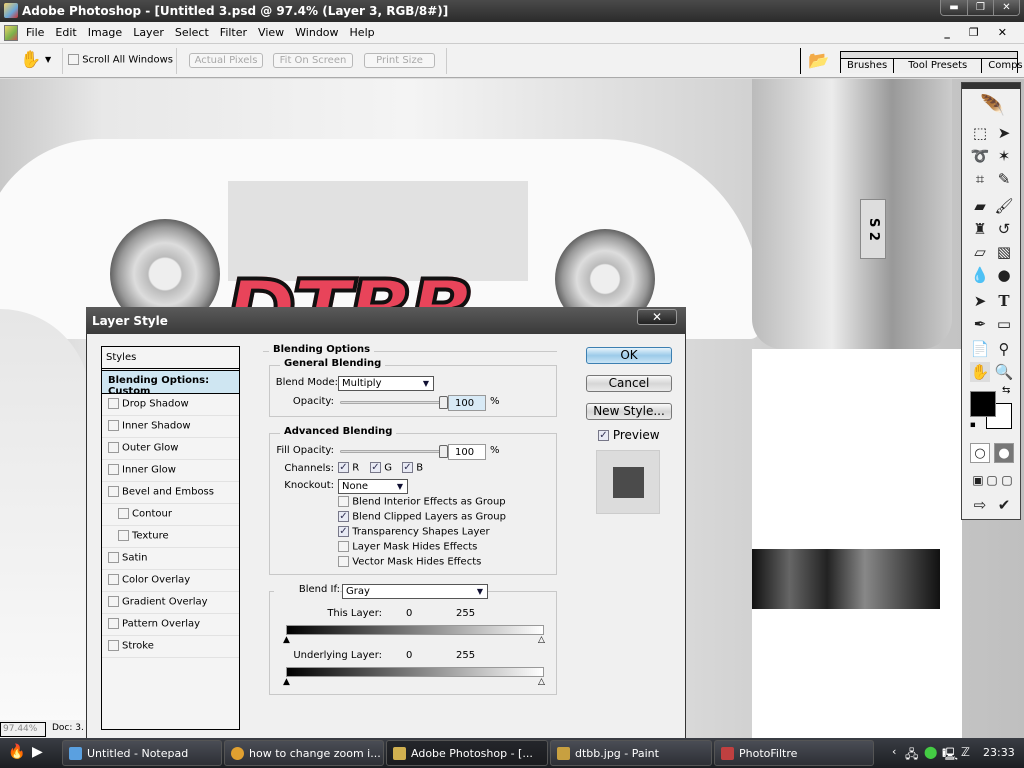 Image resolution: width=1024 pixels, height=768 pixels. I want to click on network-icon: 🖧, so click(911, 755).